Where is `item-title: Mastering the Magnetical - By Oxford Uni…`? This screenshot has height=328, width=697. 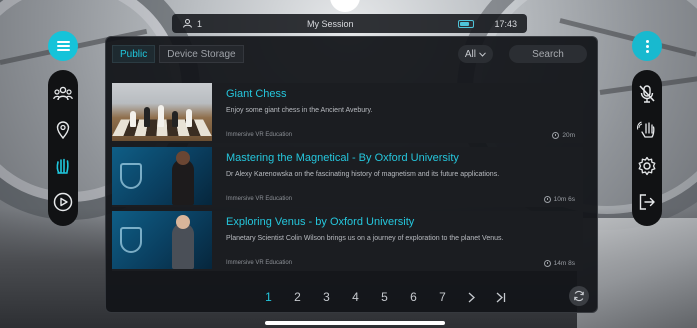 item-title: Mastering the Magnetical - By Oxford Uni… is located at coordinates (400, 158).